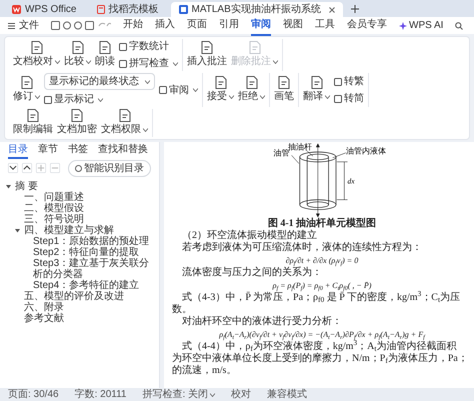  Describe the element at coordinates (86, 252) in the screenshot. I see `toc-item: Step2：特征向量的提取` at that location.